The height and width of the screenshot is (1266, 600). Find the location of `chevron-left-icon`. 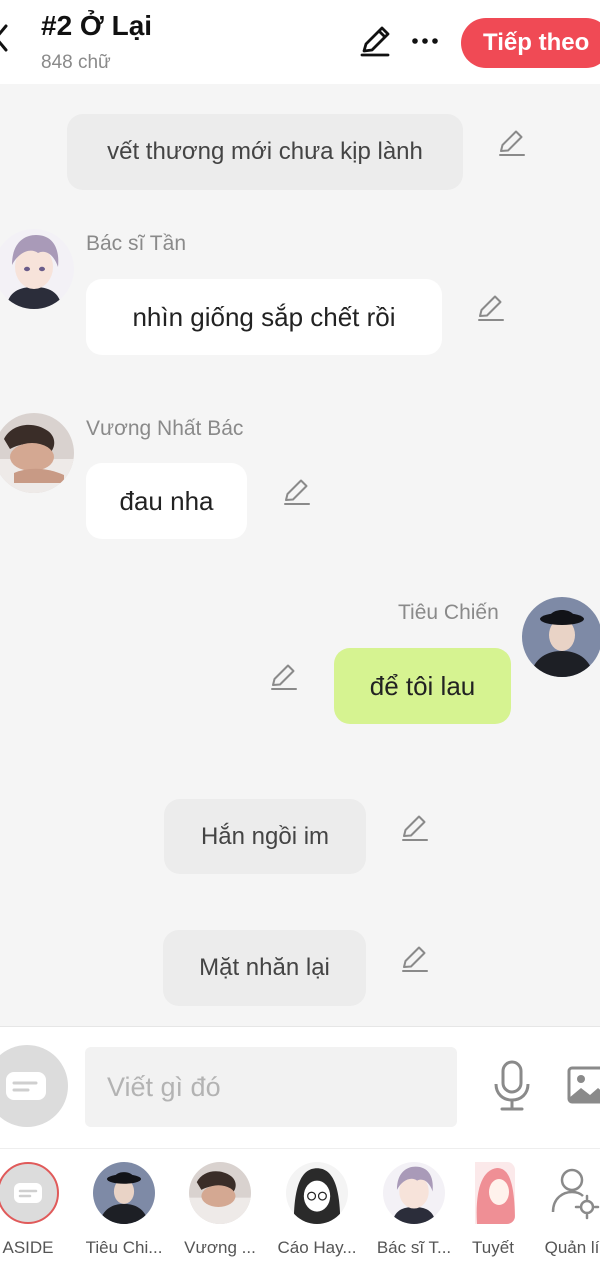

chevron-left-icon is located at coordinates (6, 38).